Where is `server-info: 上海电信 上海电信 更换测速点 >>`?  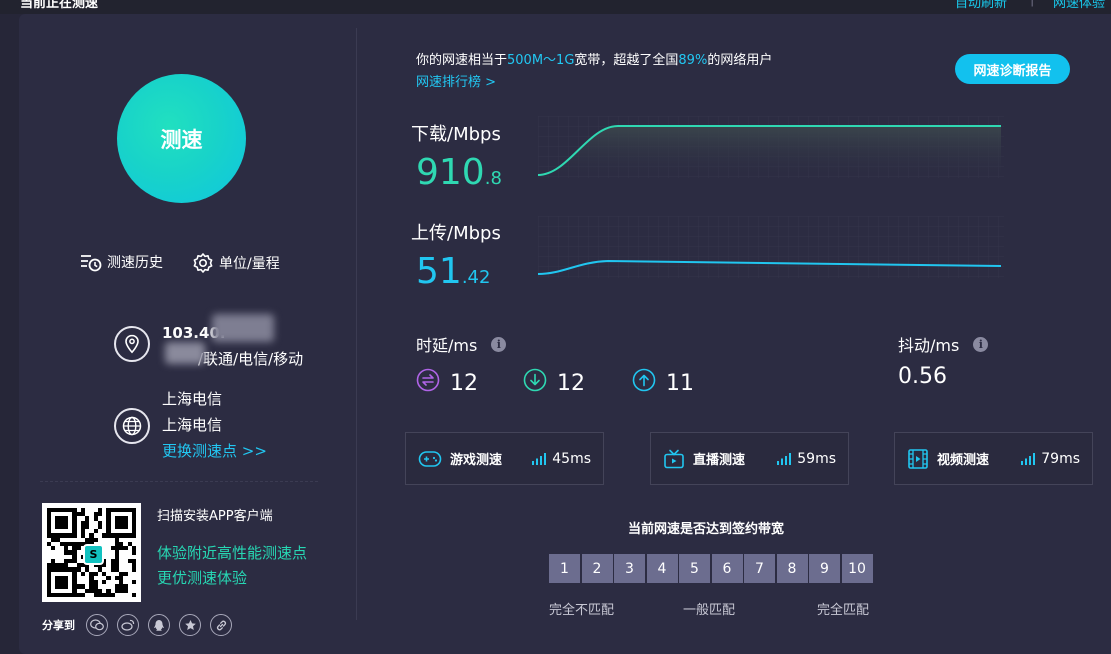
server-info: 上海电信 上海电信 更换测速点 >> is located at coordinates (190, 425).